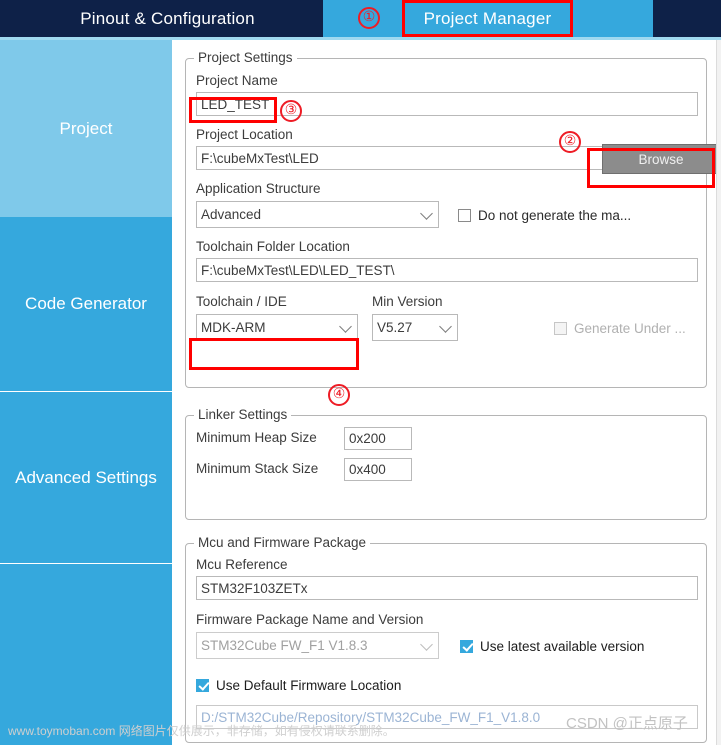 This screenshot has height=745, width=721. Describe the element at coordinates (241, 301) in the screenshot. I see `toolchain-ide-label: Toolchain / IDE` at that location.